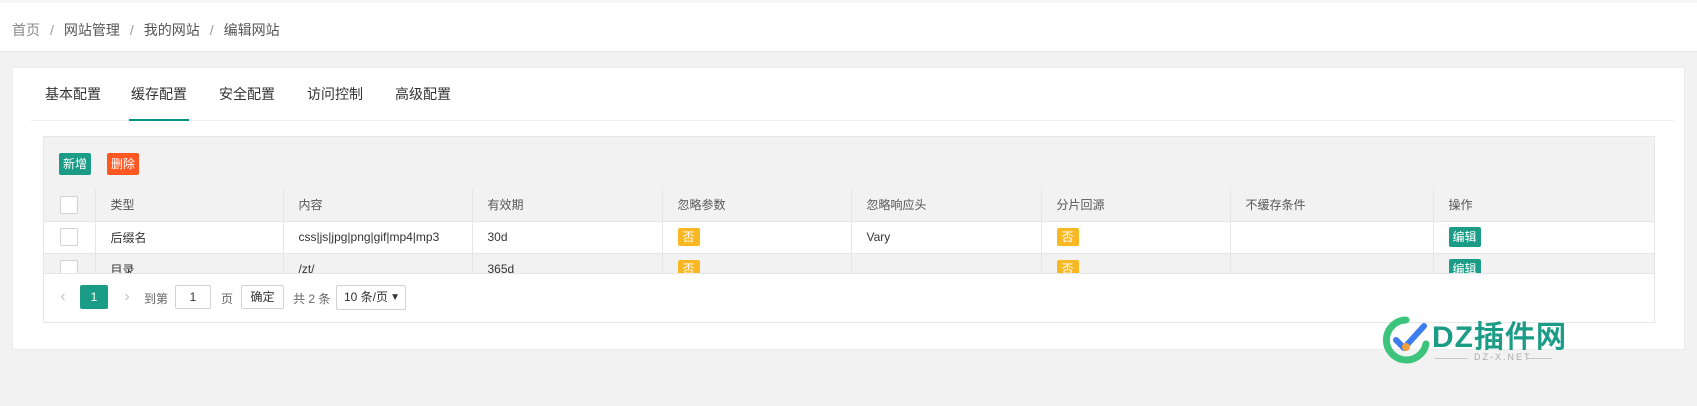 The image size is (1697, 406). I want to click on chevron-down-icon: ▼, so click(395, 297).